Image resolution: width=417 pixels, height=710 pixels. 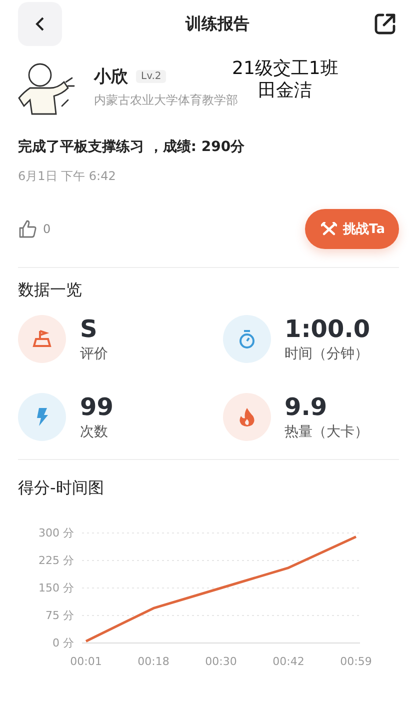 I want to click on x-tick-label: 00:59, so click(x=356, y=661).